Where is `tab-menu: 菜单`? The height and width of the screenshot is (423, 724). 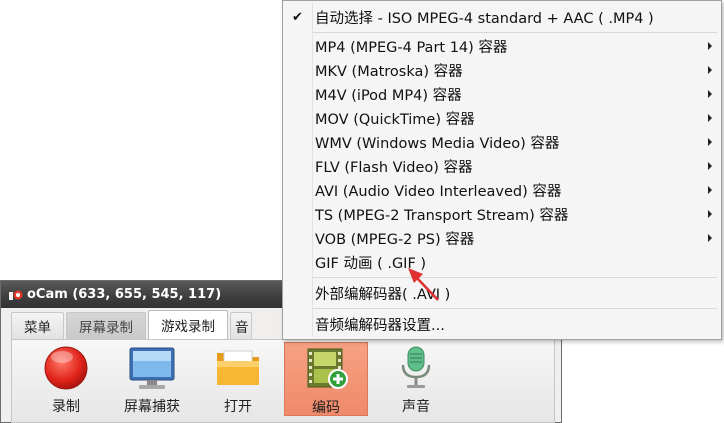
tab-menu: 菜单 is located at coordinates (37, 325).